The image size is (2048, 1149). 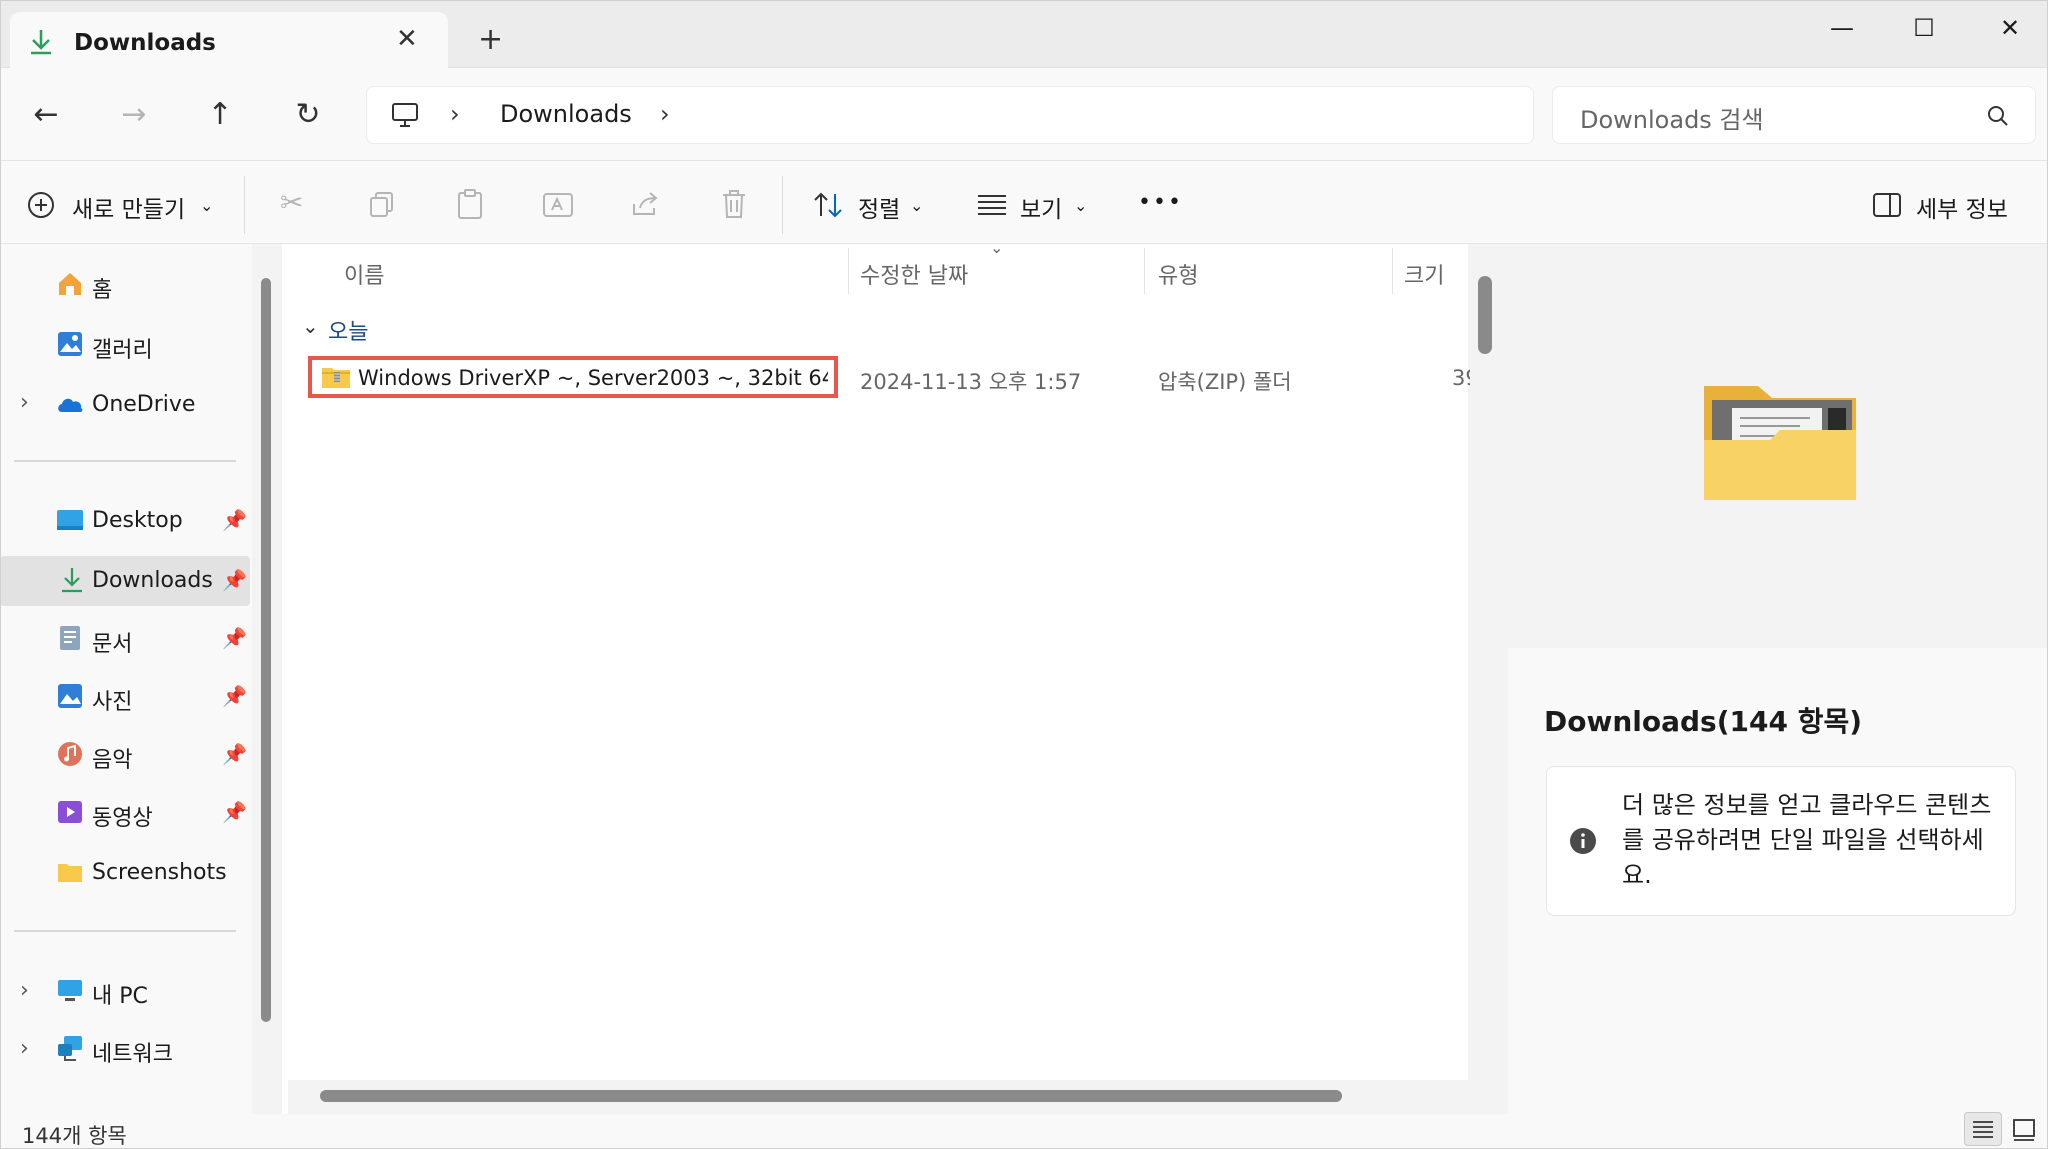 What do you see at coordinates (128, 207) in the screenshot?
I see `new-button: 새로 만들기` at bounding box center [128, 207].